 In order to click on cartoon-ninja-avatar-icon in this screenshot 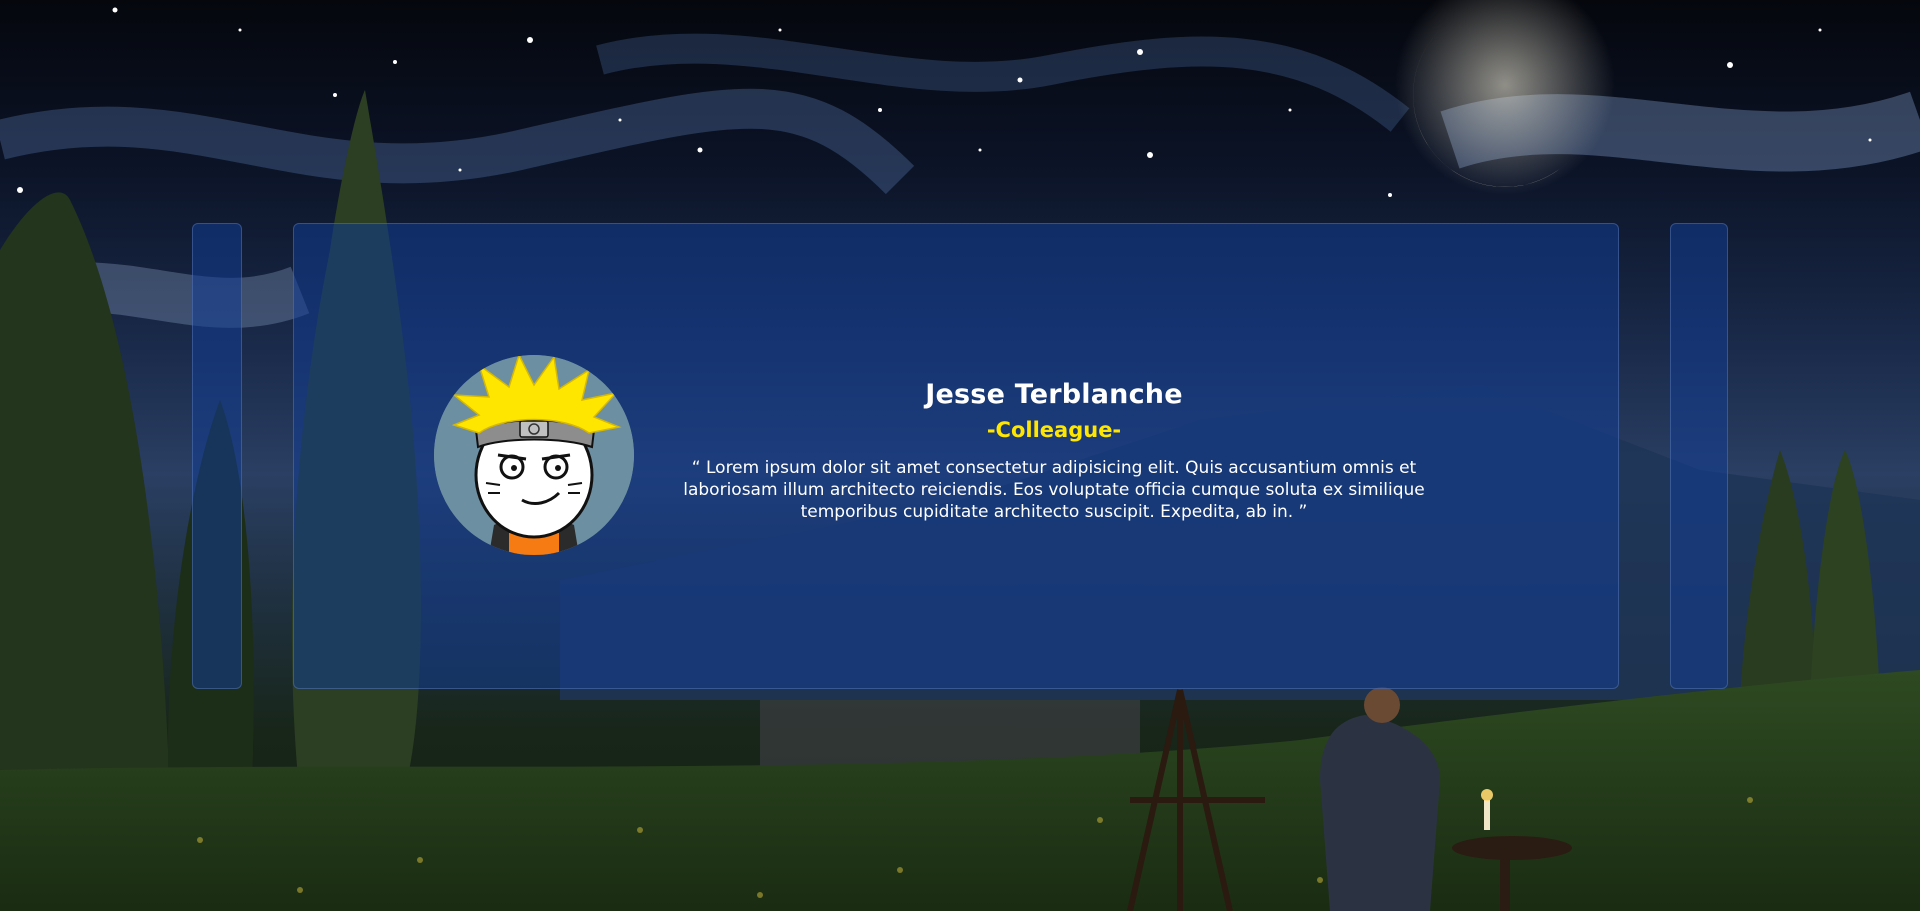, I will do `click(534, 455)`.